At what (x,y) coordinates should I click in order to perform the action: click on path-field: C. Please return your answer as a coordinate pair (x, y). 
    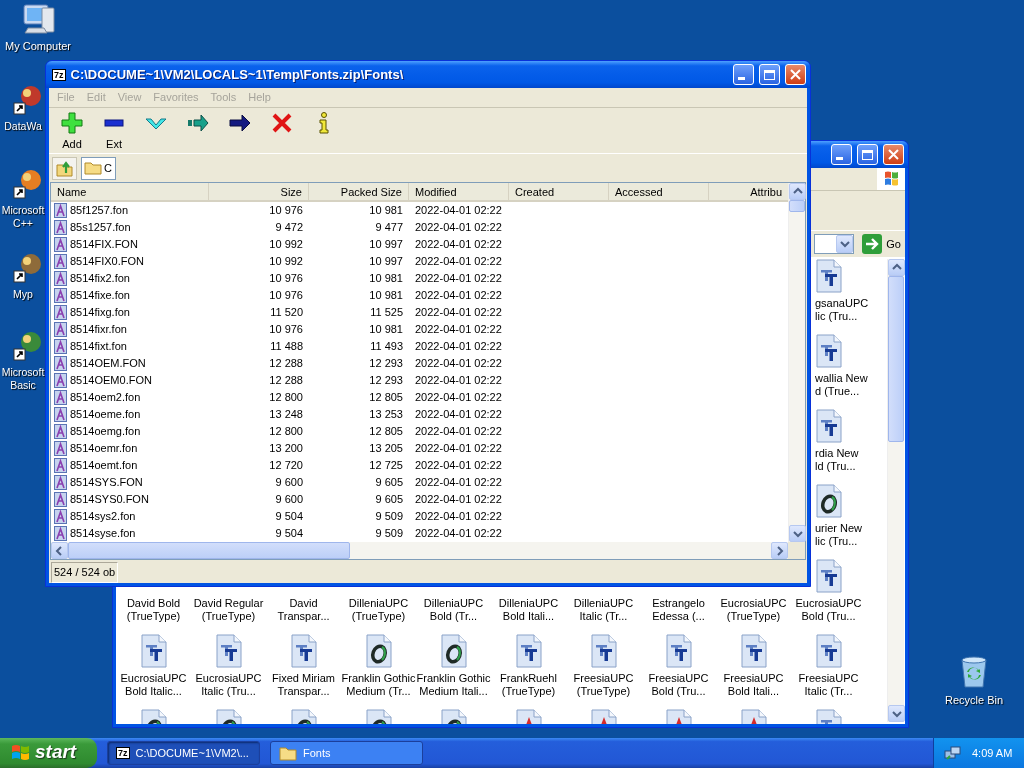
    Looking at the image, I should click on (98, 168).